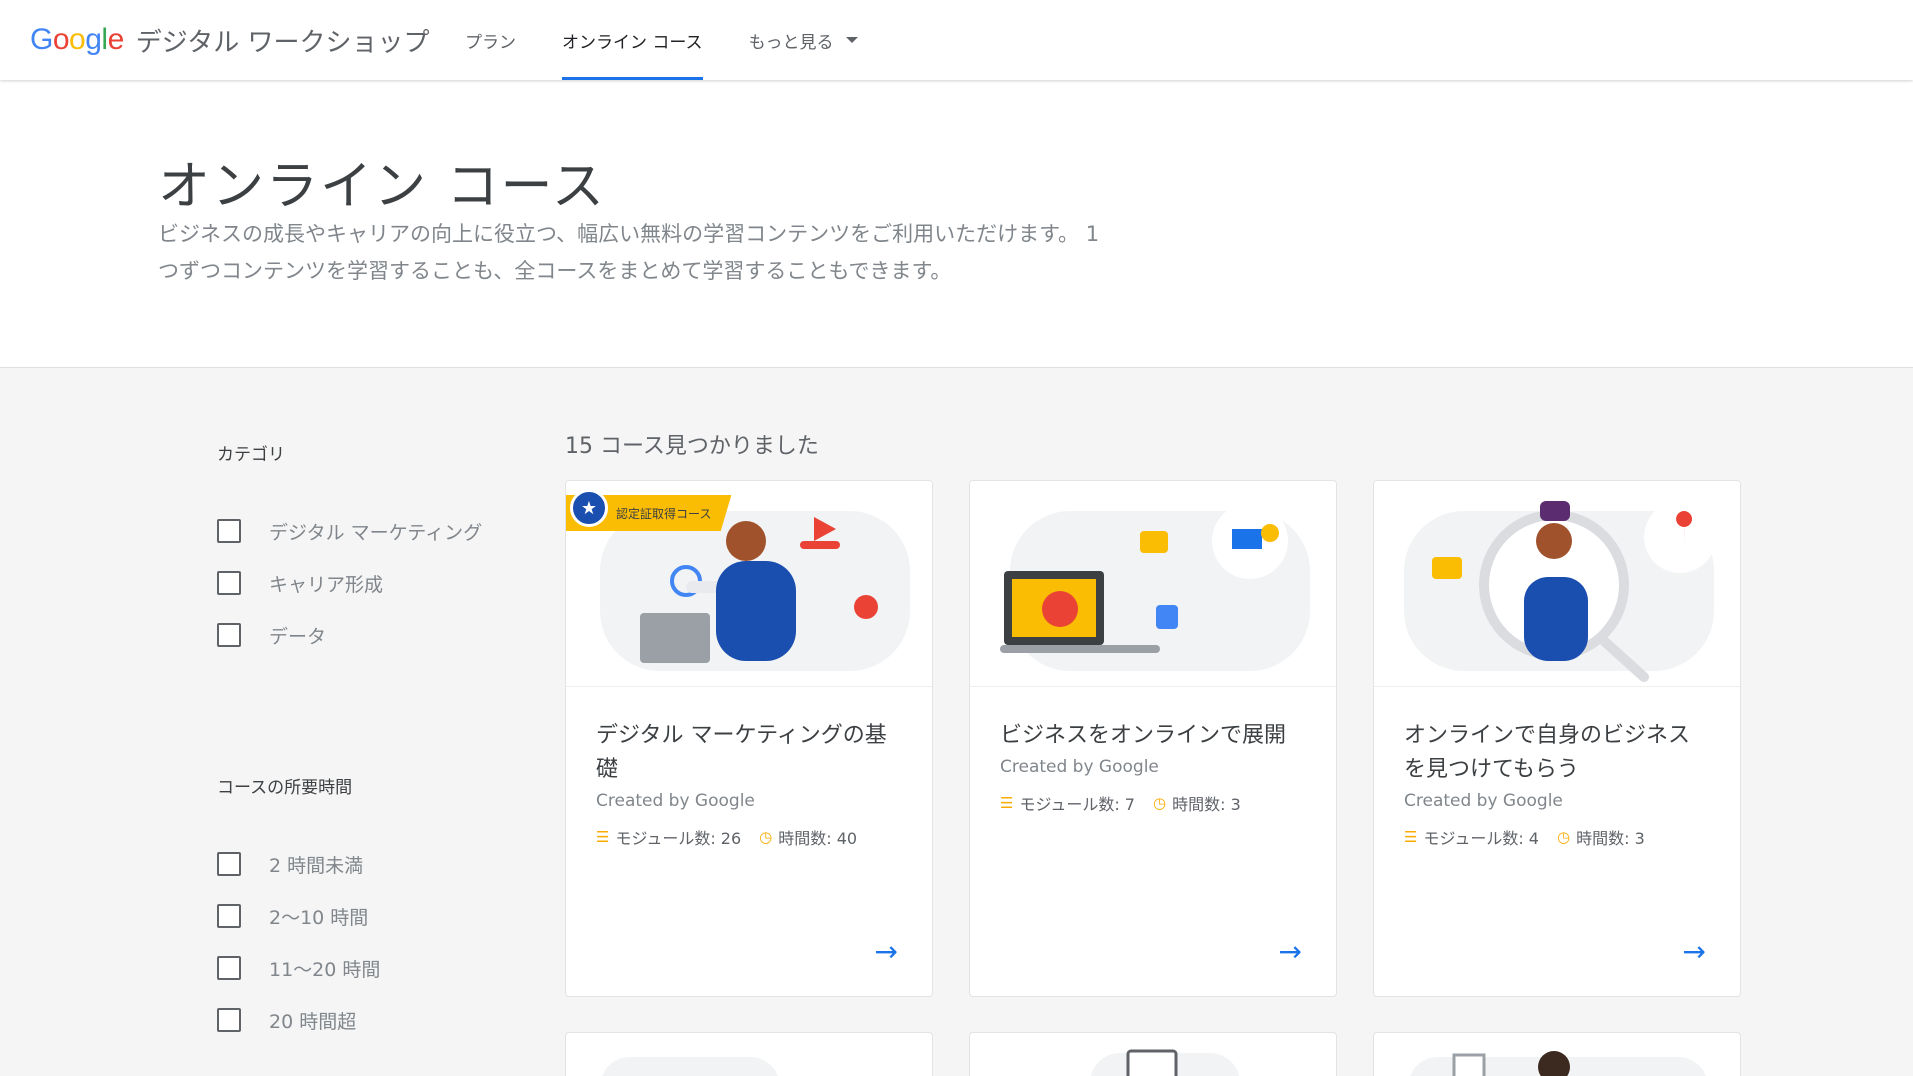 This screenshot has width=1913, height=1076. What do you see at coordinates (77, 39) in the screenshot?
I see `google-logo: Google` at bounding box center [77, 39].